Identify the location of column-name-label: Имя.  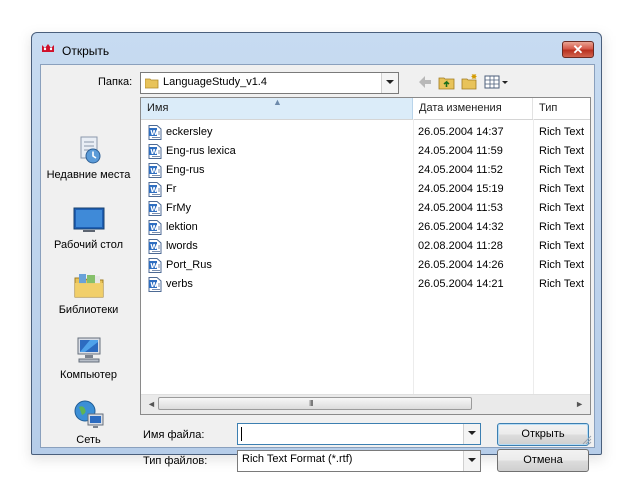
(158, 108).